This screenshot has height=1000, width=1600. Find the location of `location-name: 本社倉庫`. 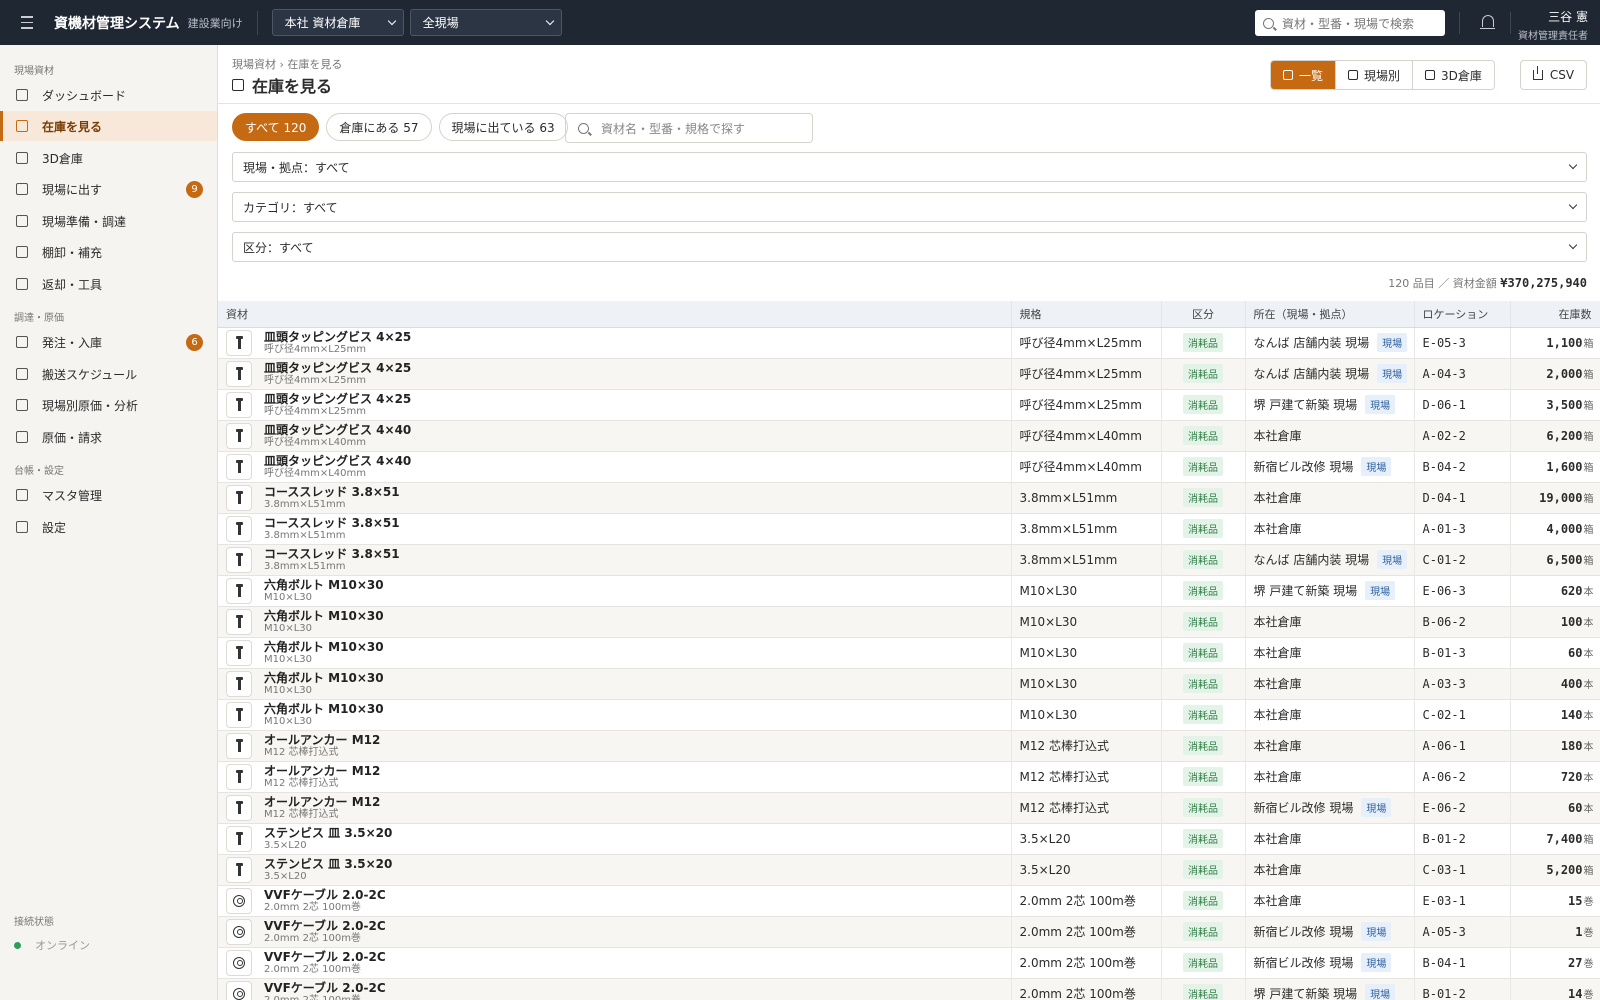

location-name: 本社倉庫 is located at coordinates (1277, 622).